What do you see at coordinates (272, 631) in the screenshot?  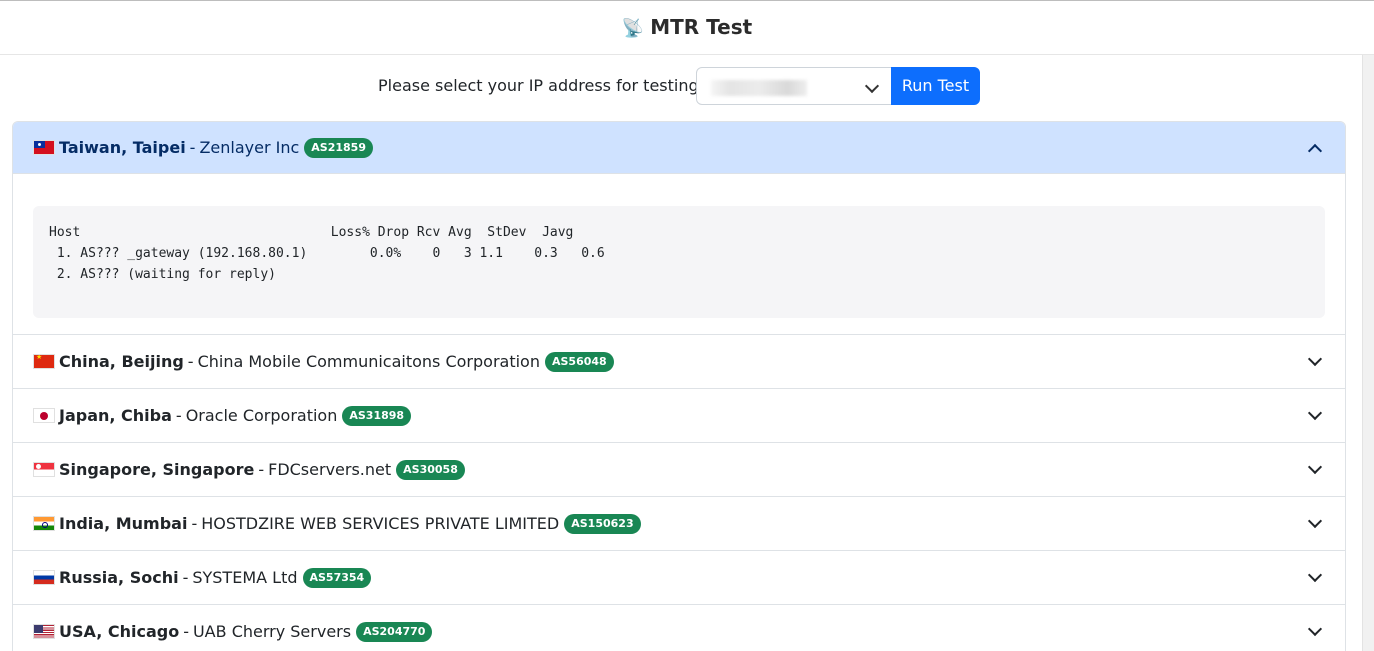 I see `provider-name: UAB Cherry Servers` at bounding box center [272, 631].